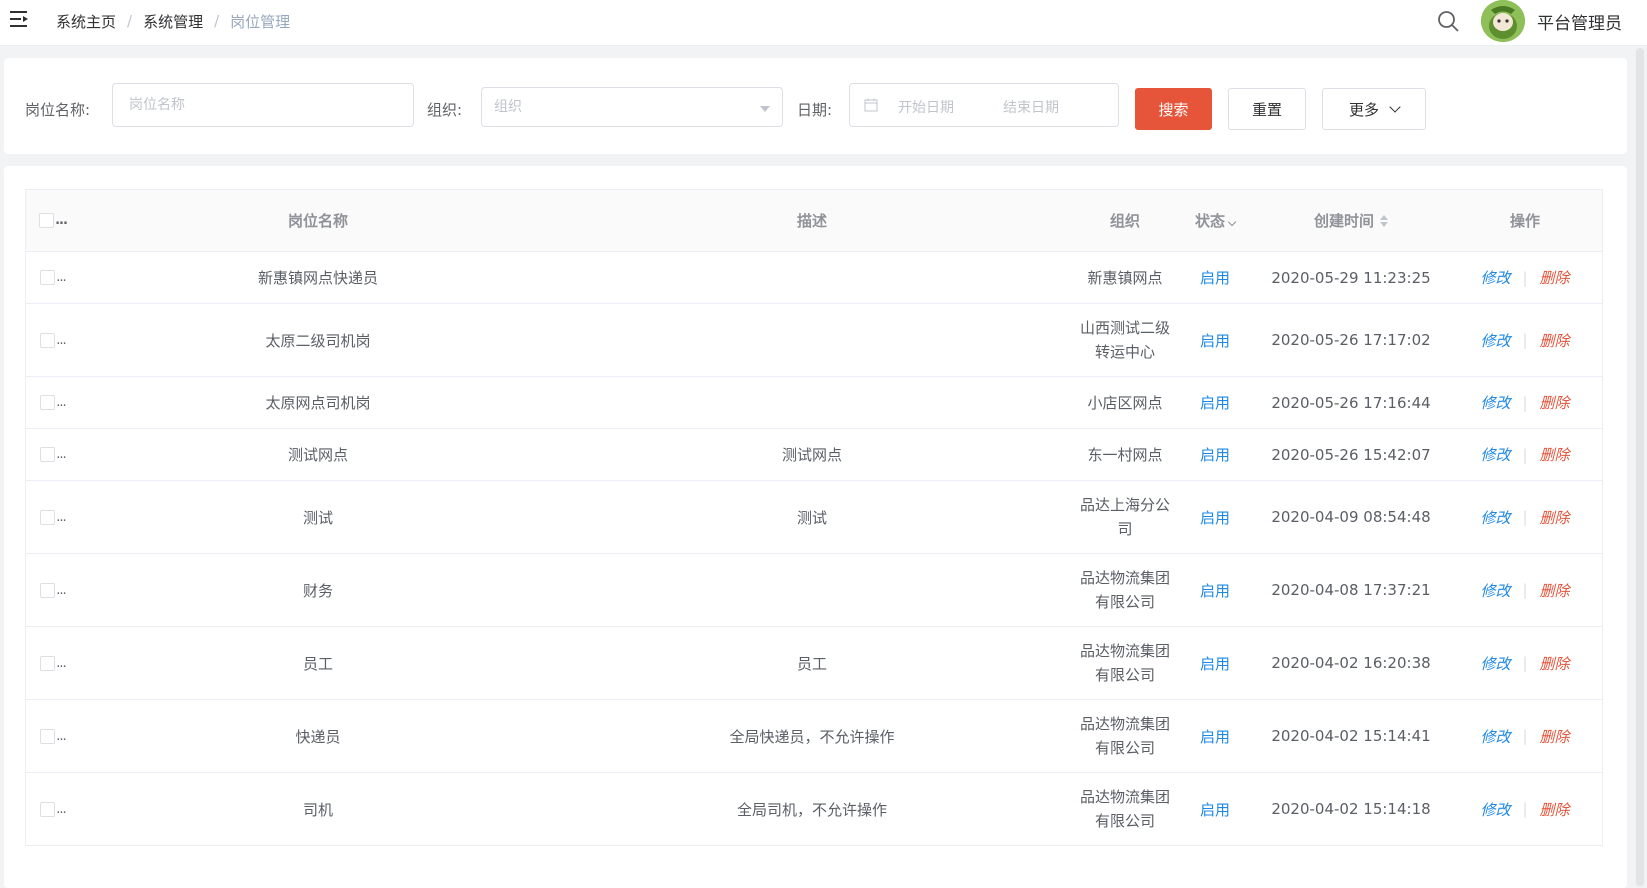 The image size is (1647, 888). Describe the element at coordinates (815, 110) in the screenshot. I see `date-label: 日期:` at that location.